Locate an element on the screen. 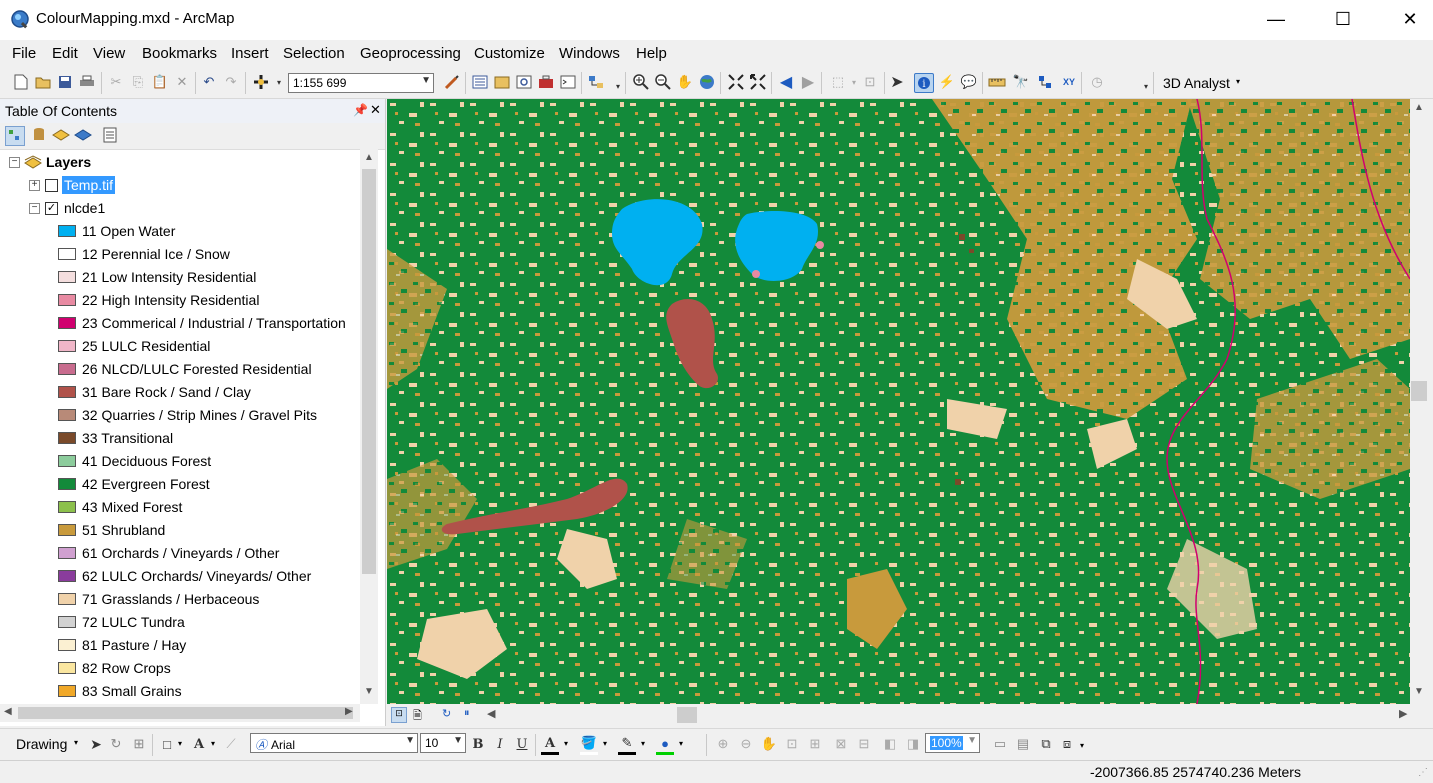  marker-color-icon: ● is located at coordinates (665, 744).